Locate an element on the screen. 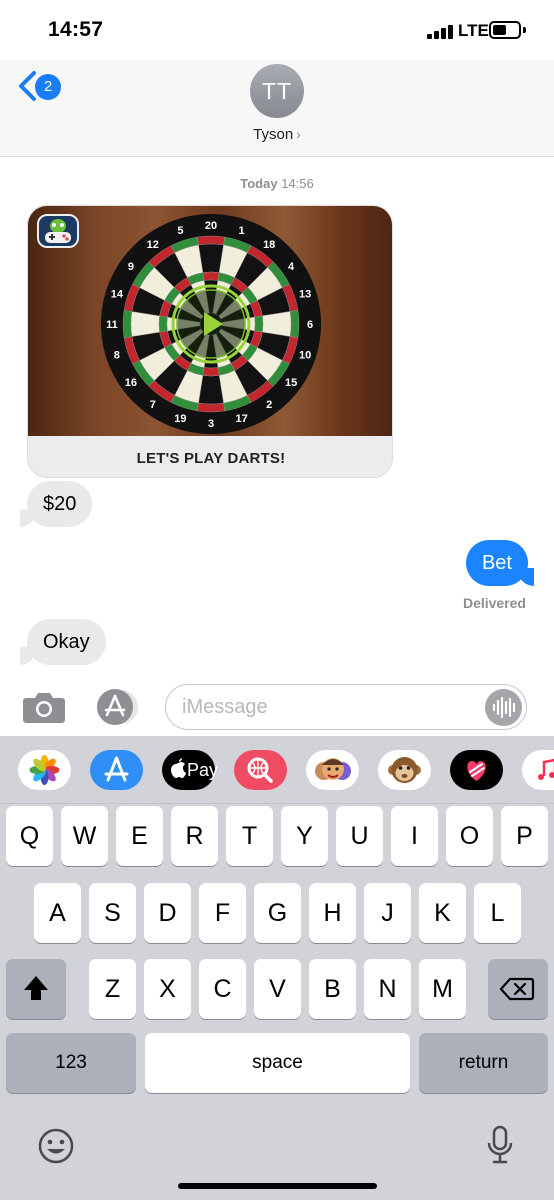 The height and width of the screenshot is (1200, 554). imessage-app-drawer: Pay is located at coordinates (277, 770).